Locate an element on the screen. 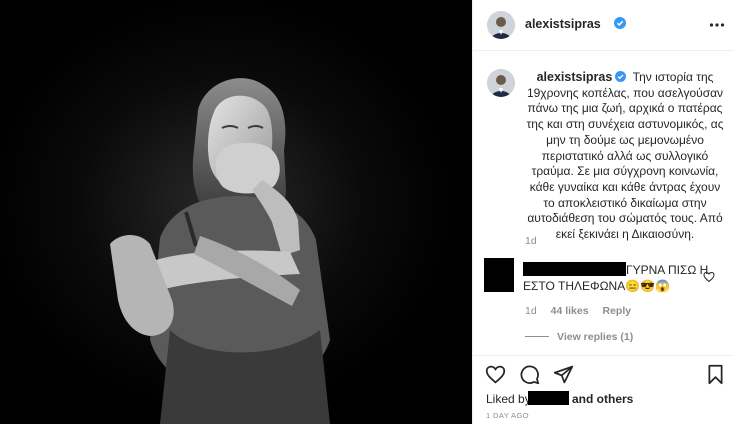 The width and height of the screenshot is (734, 424). like-heart-icon is located at coordinates (495, 374).